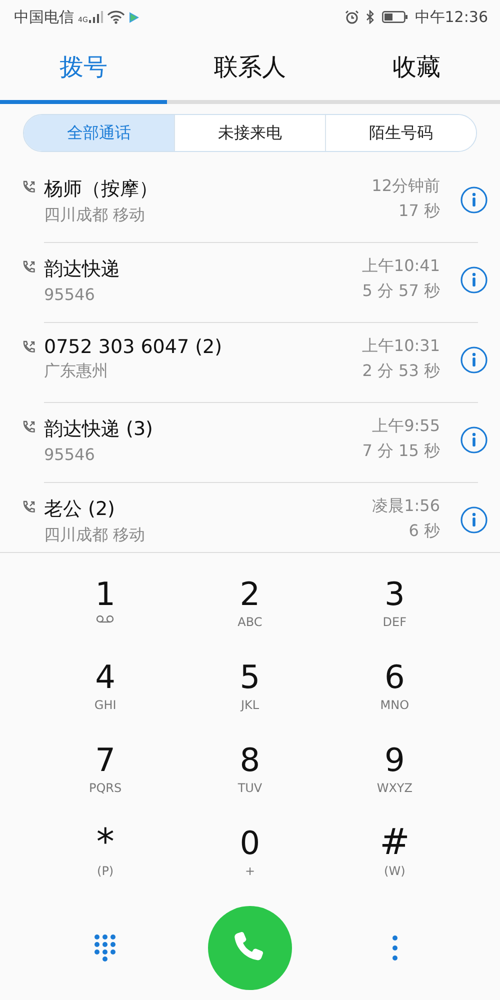  Describe the element at coordinates (82, 269) in the screenshot. I see `contact-name: 韵达快递` at that location.